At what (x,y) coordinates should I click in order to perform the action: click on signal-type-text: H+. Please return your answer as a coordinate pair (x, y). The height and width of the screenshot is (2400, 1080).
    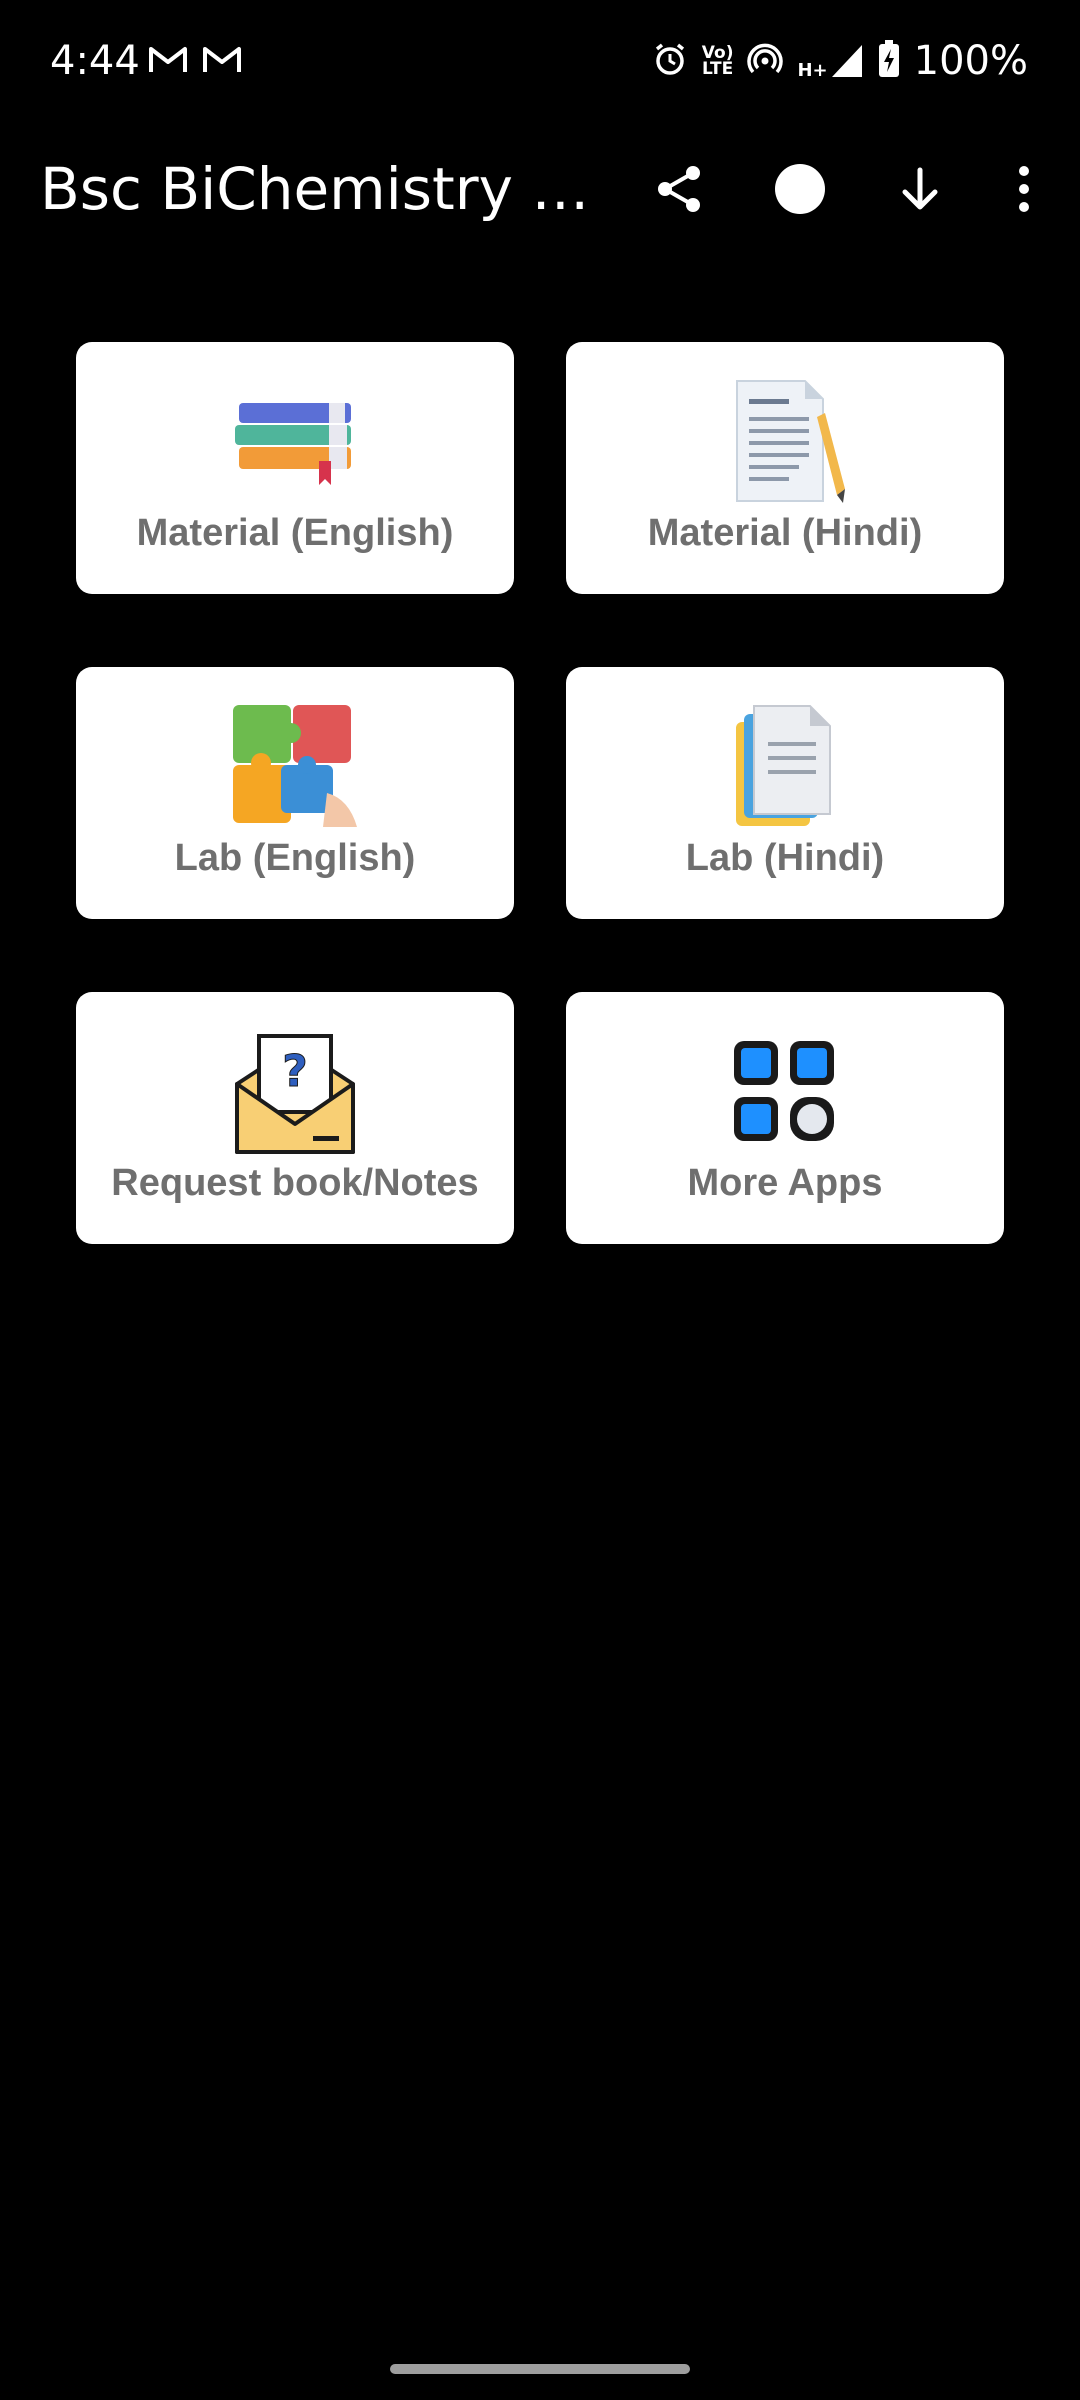
    Looking at the image, I should click on (812, 70).